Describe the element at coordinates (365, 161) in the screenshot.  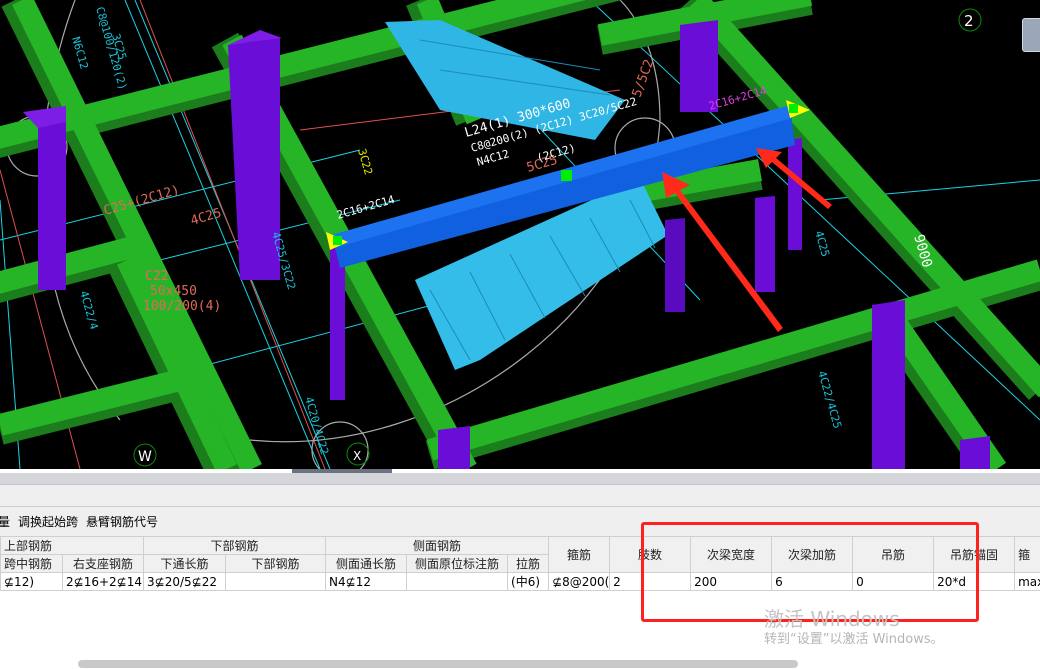
I see `yellow-text-1: 3C22` at that location.